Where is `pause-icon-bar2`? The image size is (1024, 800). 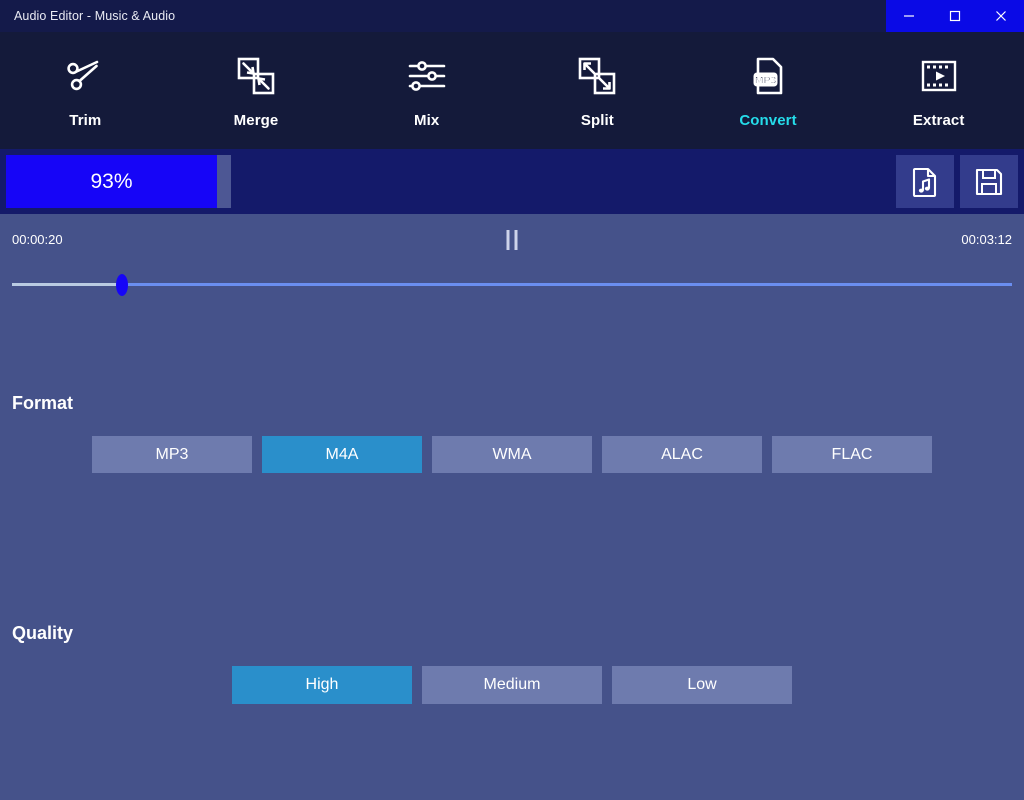
pause-icon-bar2 is located at coordinates (516, 240).